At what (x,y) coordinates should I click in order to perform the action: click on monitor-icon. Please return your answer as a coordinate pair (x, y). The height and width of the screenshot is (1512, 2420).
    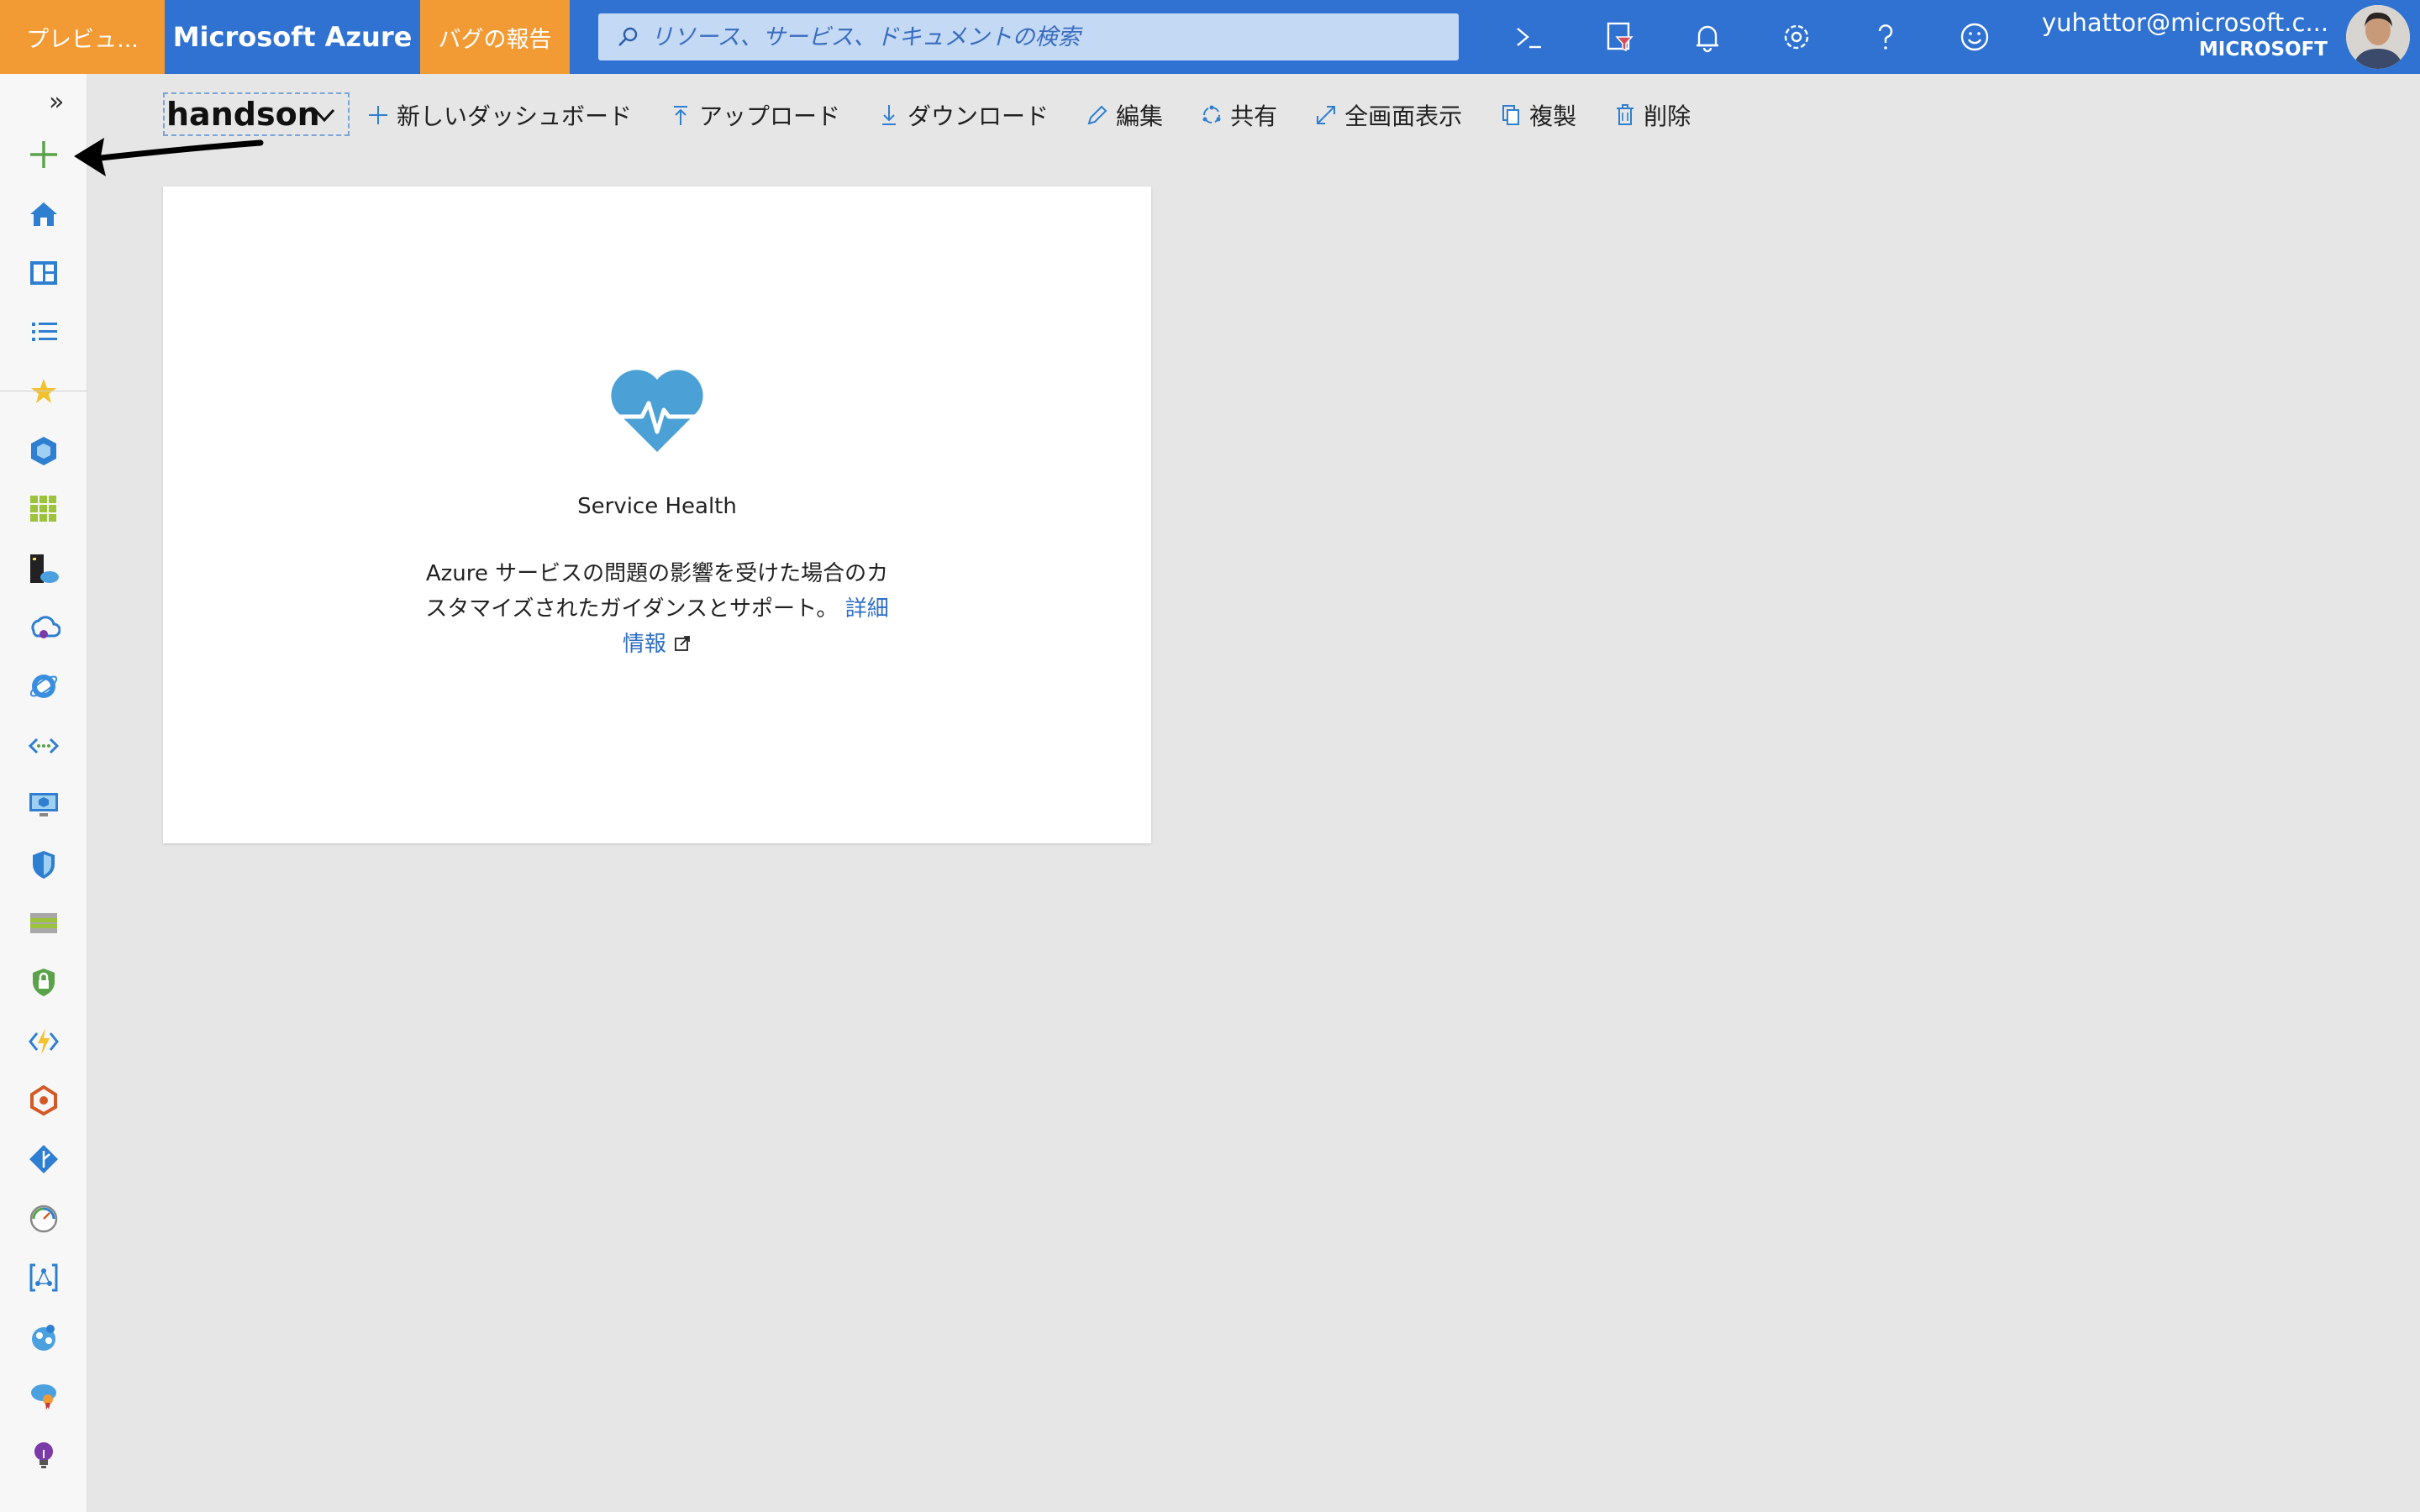
    Looking at the image, I should click on (44, 1219).